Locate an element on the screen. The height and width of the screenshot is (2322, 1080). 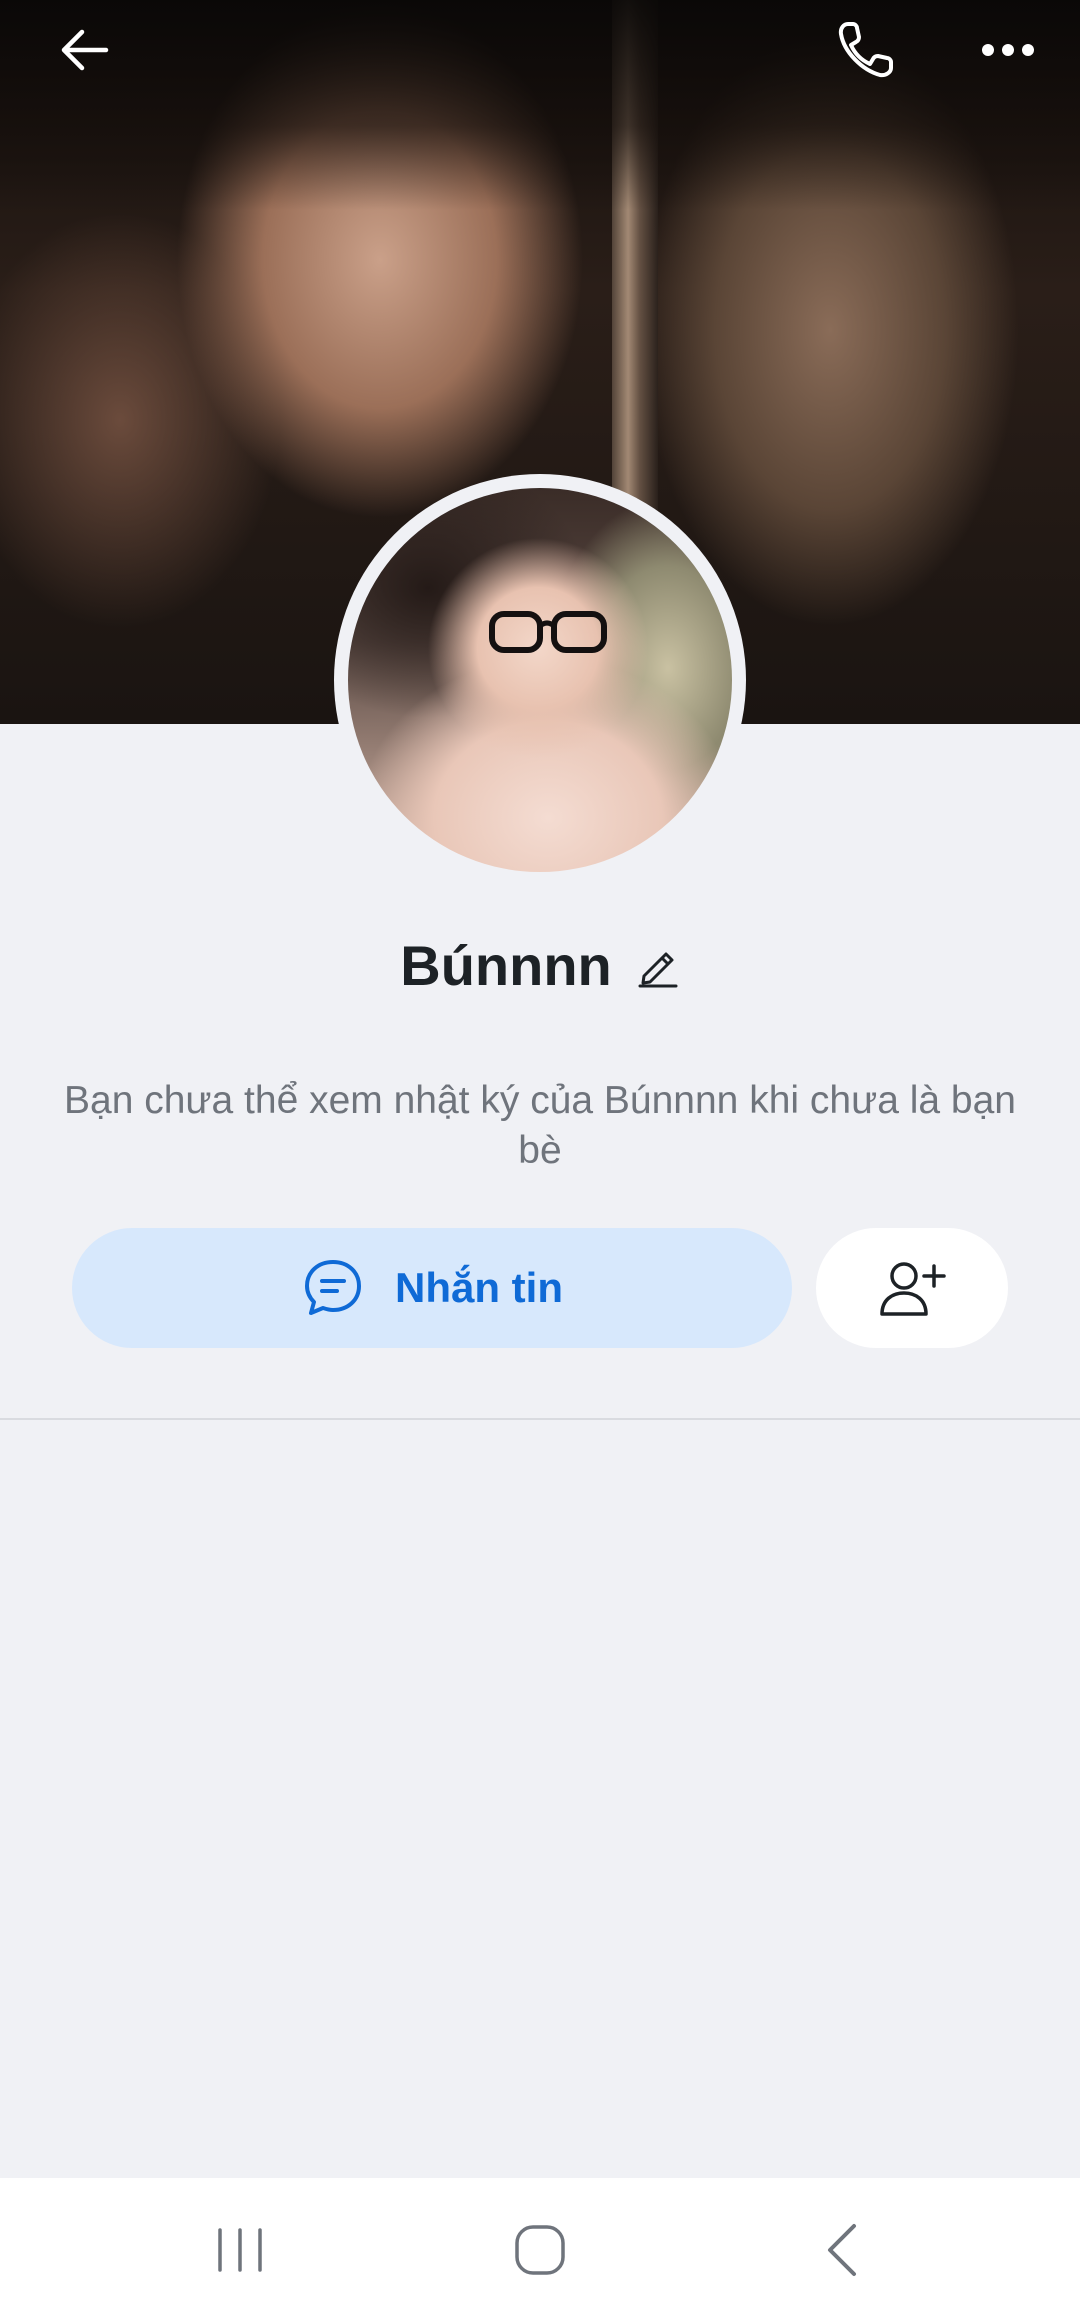
back-button is located at coordinates (84, 50).